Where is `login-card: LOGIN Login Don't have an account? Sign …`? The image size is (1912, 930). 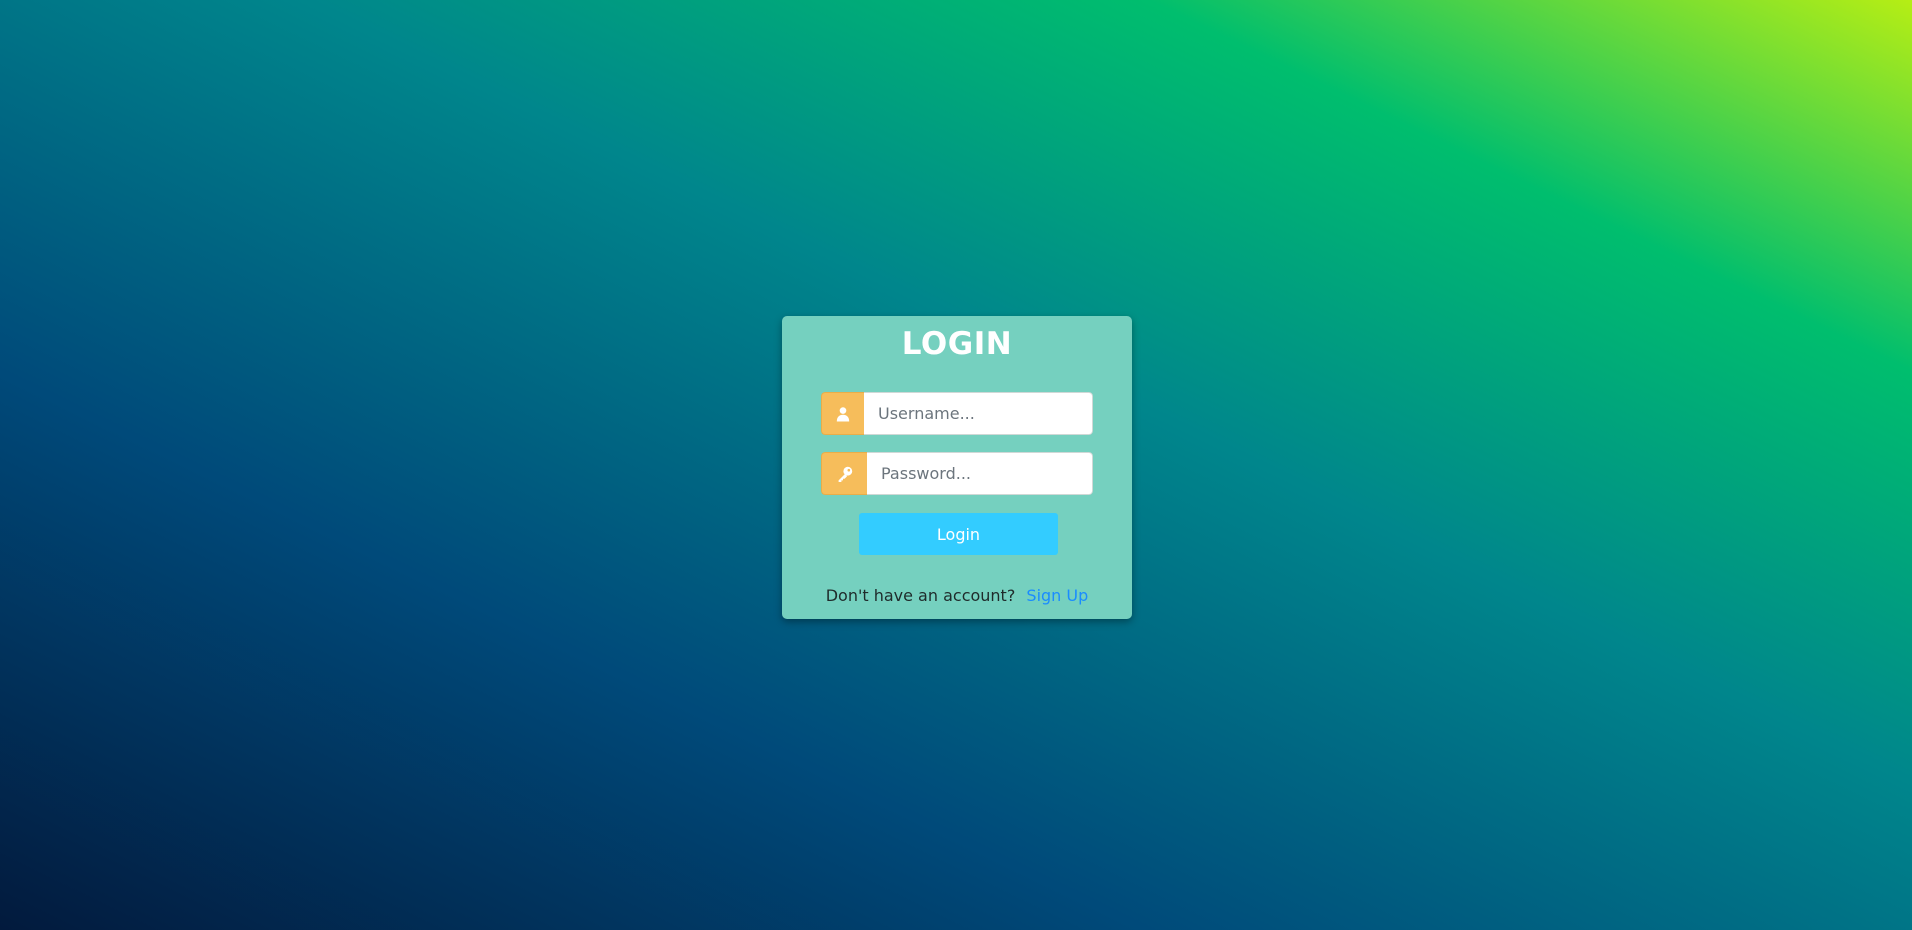 login-card: LOGIN Login Don't have an account? Sign … is located at coordinates (957, 467).